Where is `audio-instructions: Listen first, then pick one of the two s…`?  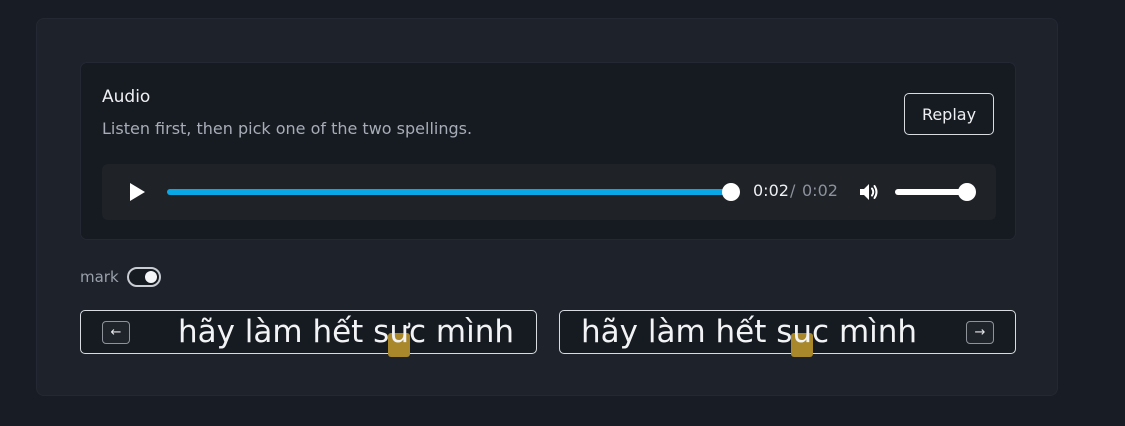
audio-instructions: Listen first, then pick one of the two s… is located at coordinates (287, 128).